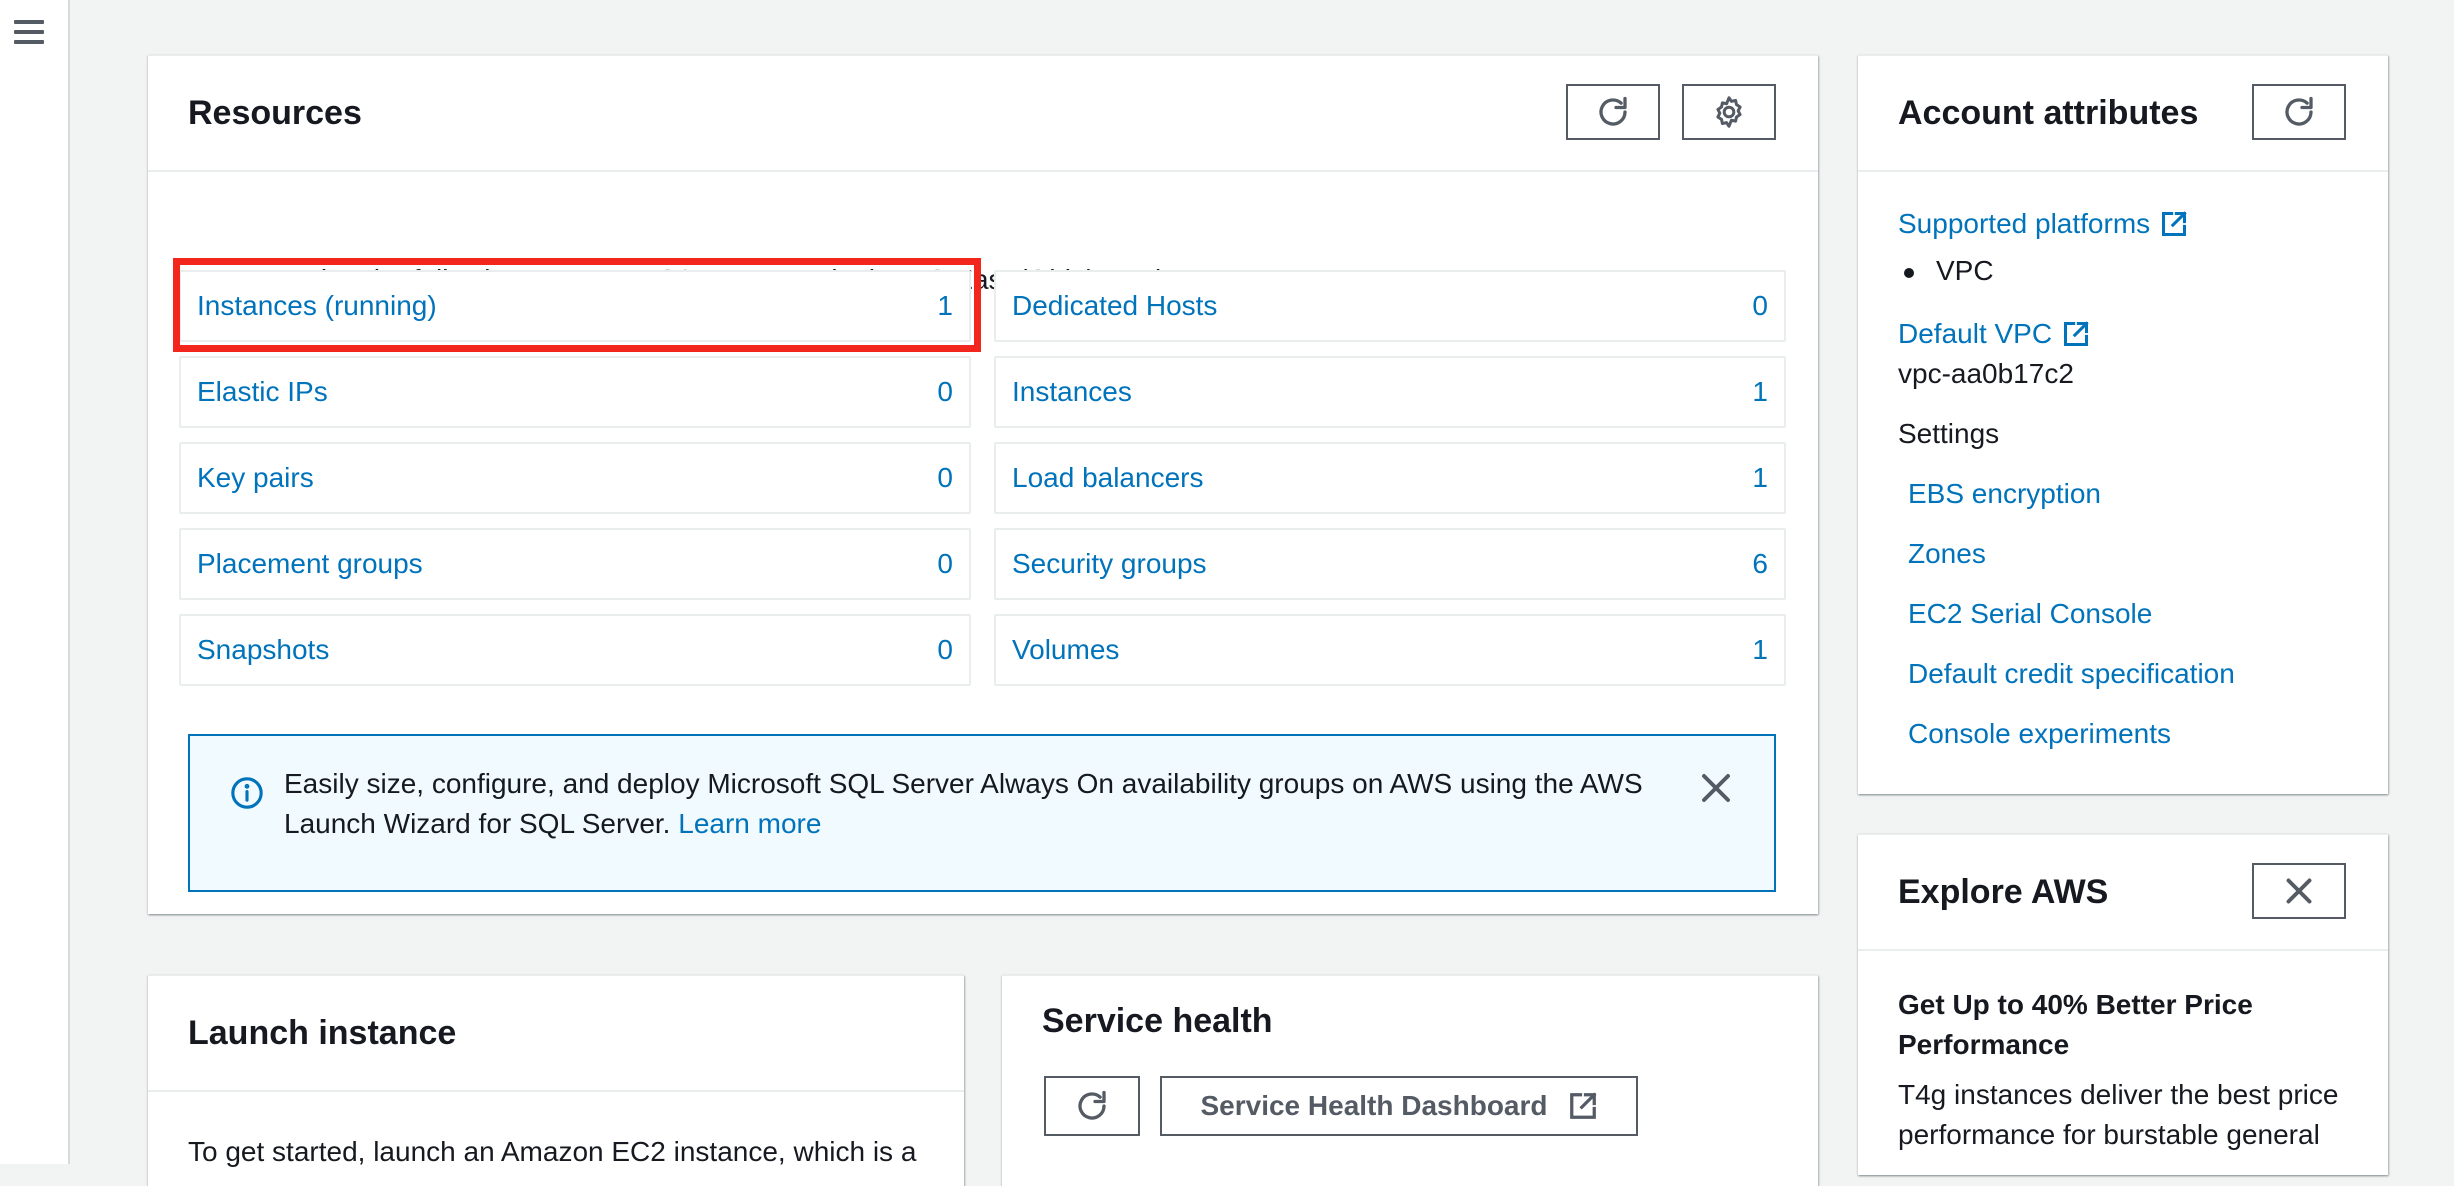 The width and height of the screenshot is (2454, 1186). Describe the element at coordinates (2048, 113) in the screenshot. I see `account-attributes-title: Account attributes` at that location.